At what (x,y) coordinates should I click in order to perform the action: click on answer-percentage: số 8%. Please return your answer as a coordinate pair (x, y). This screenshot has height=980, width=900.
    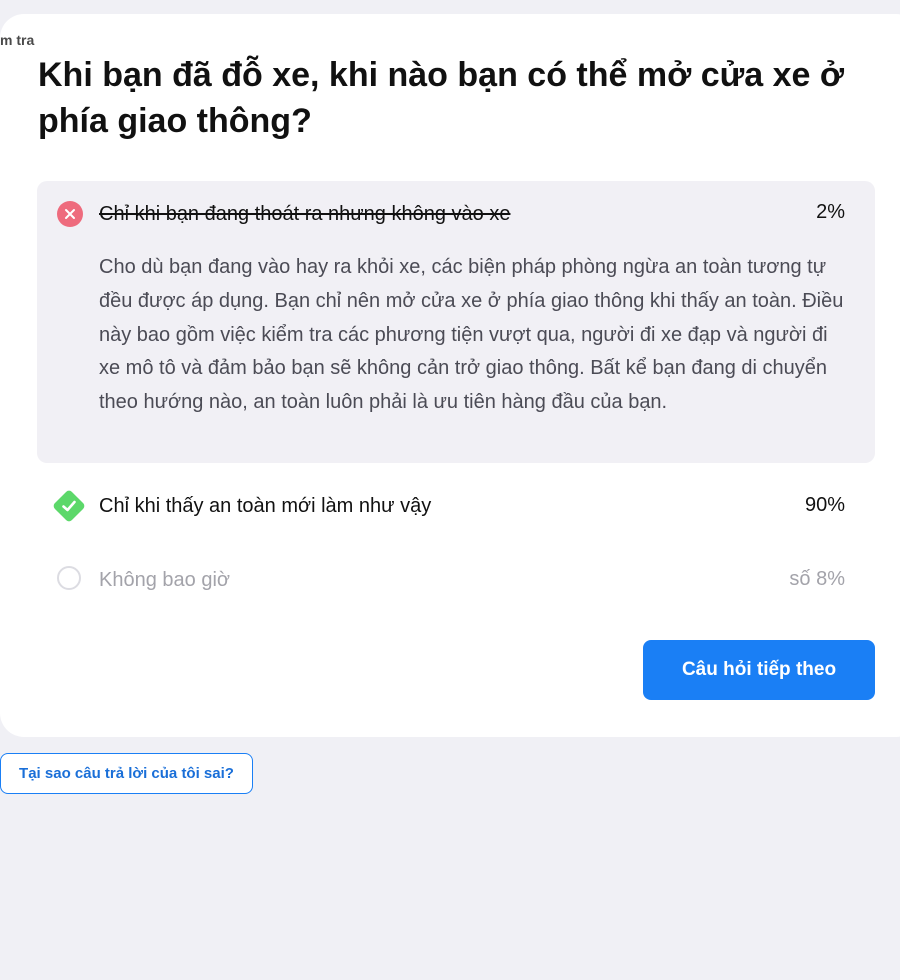
    Looking at the image, I should click on (817, 579).